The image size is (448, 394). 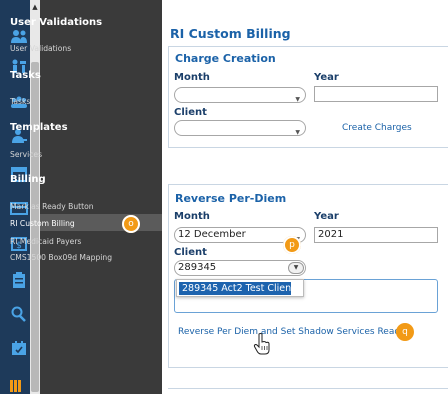 What do you see at coordinates (240, 128) in the screenshot?
I see `charge-client-select: ▼` at bounding box center [240, 128].